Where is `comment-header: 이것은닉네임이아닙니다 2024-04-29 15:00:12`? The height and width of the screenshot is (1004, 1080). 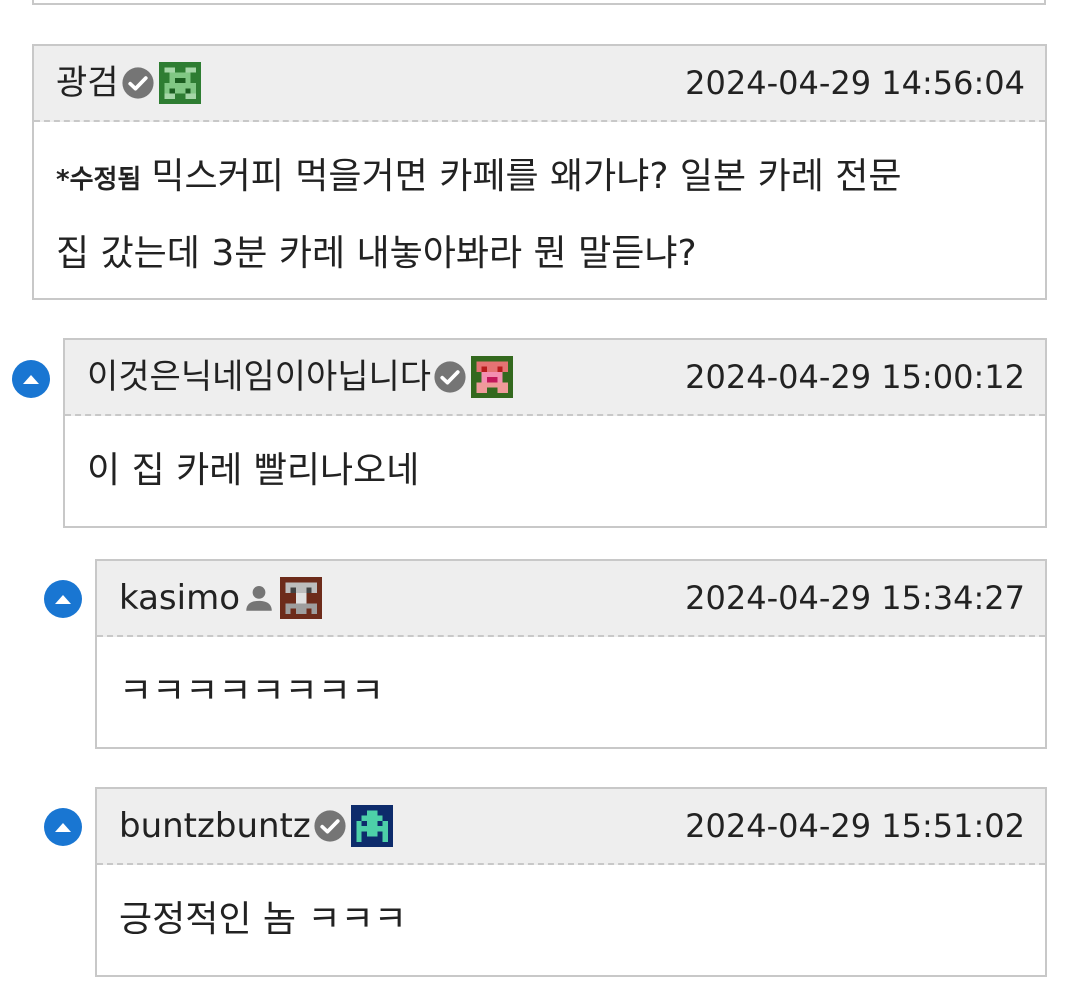
comment-header: 이것은닉네임이아닙니다 2024-04-29 15:00:12 is located at coordinates (555, 378).